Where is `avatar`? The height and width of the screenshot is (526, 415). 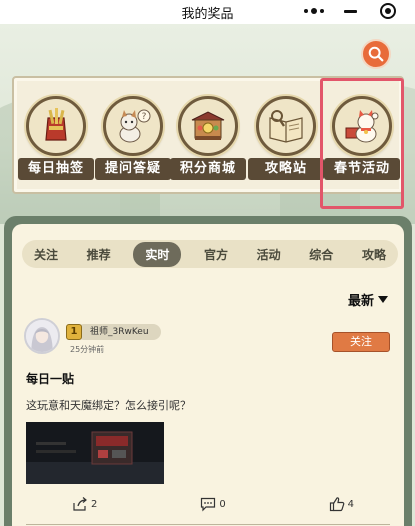 avatar is located at coordinates (42, 336).